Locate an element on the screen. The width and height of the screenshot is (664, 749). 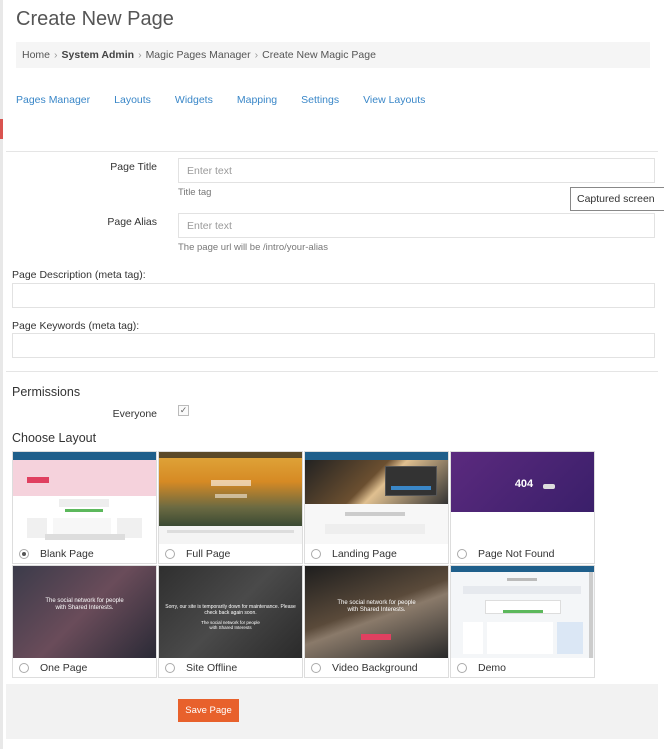
radio-landing-page is located at coordinates (316, 554).